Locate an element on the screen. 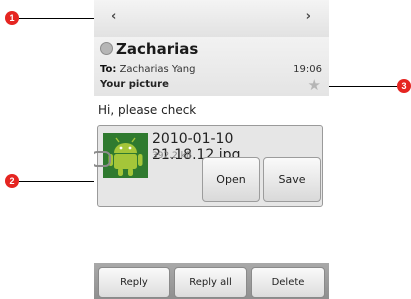 This screenshot has height=299, width=411. previous-message-icon: ‹ is located at coordinates (113, 16).